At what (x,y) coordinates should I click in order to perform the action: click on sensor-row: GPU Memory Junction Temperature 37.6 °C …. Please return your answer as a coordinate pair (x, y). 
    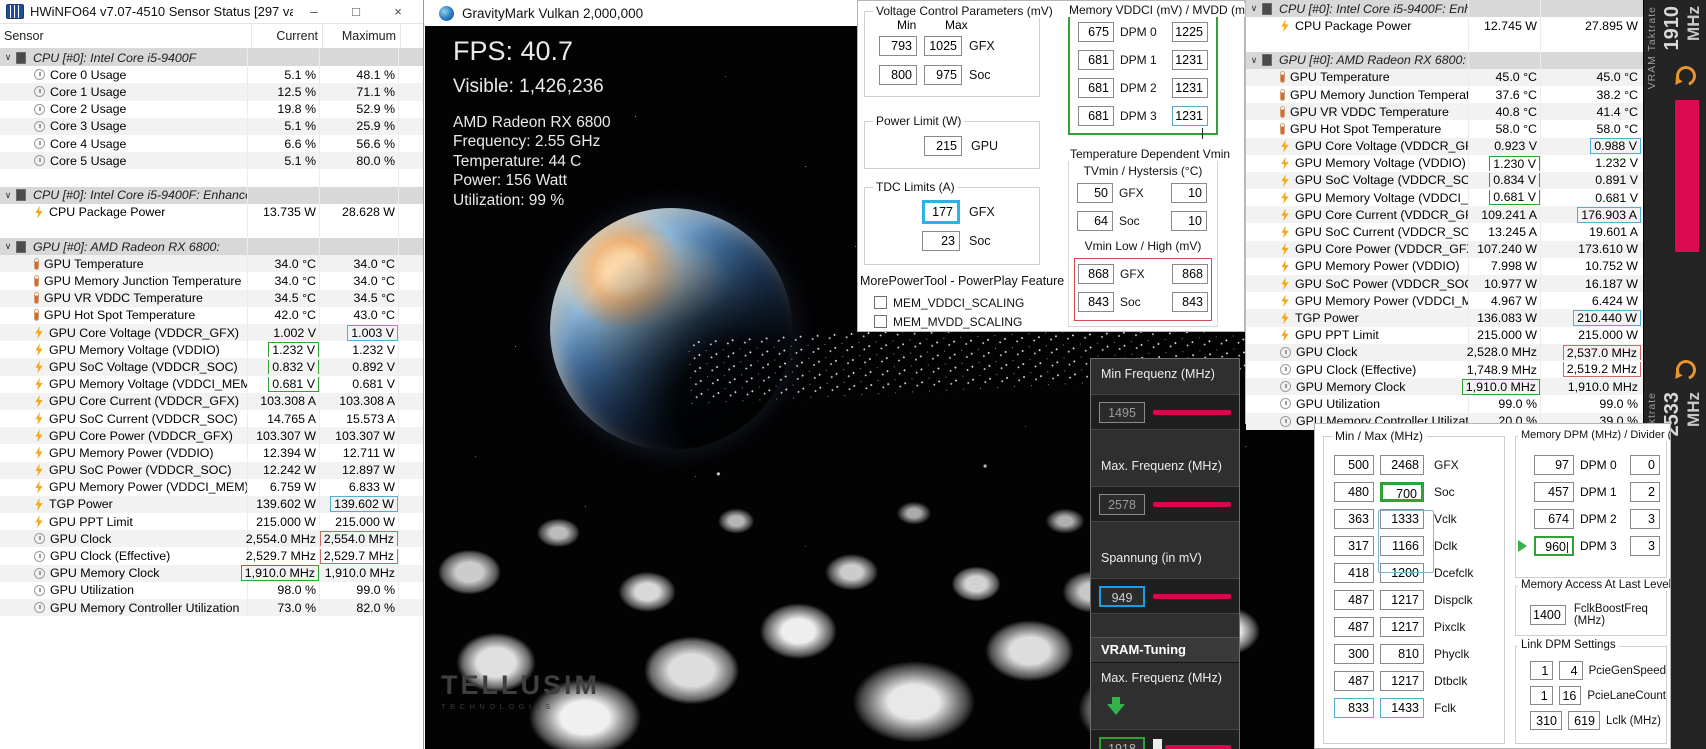
    Looking at the image, I should click on (1444, 94).